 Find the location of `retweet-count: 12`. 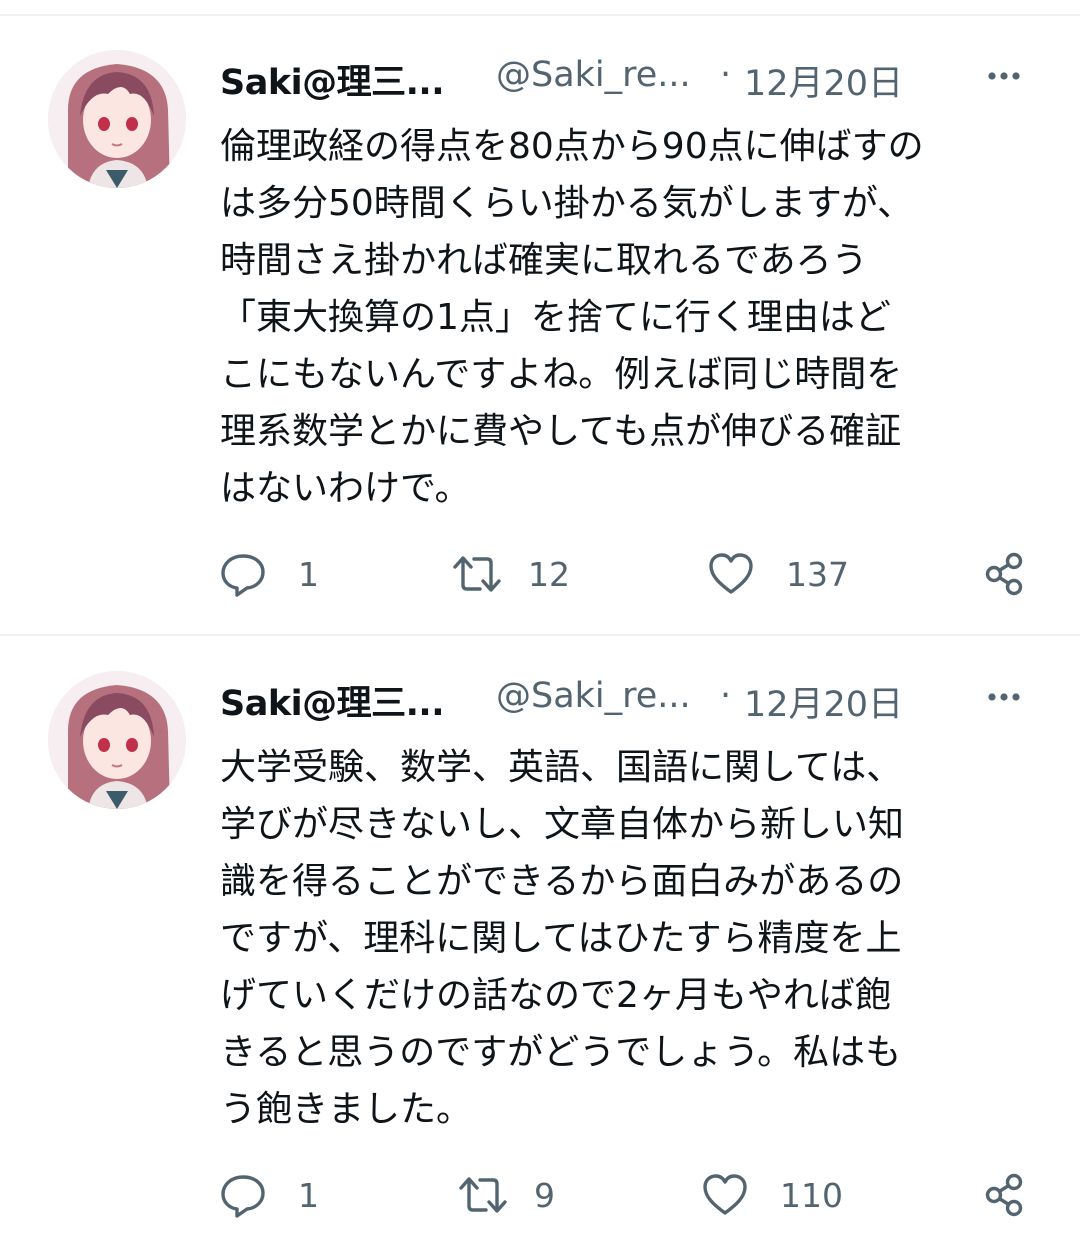

retweet-count: 12 is located at coordinates (549, 574).